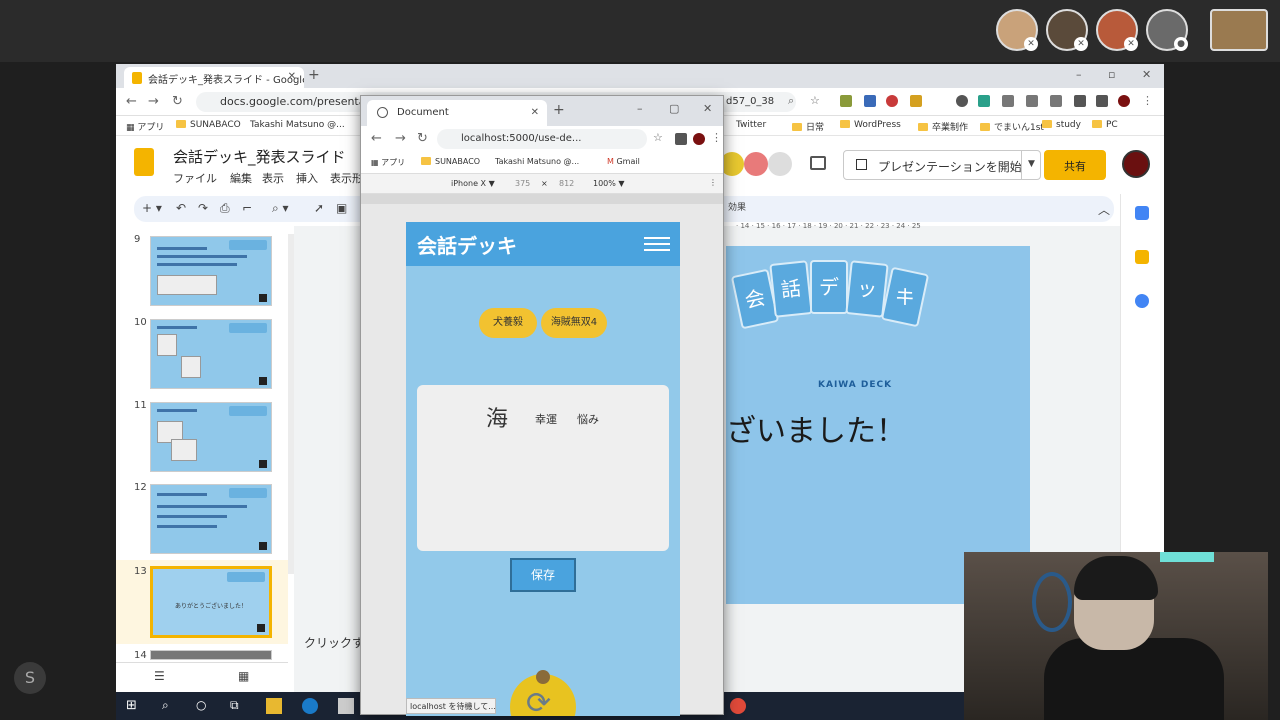 The image size is (1280, 720). I want to click on skype-icon: S, so click(30, 678).